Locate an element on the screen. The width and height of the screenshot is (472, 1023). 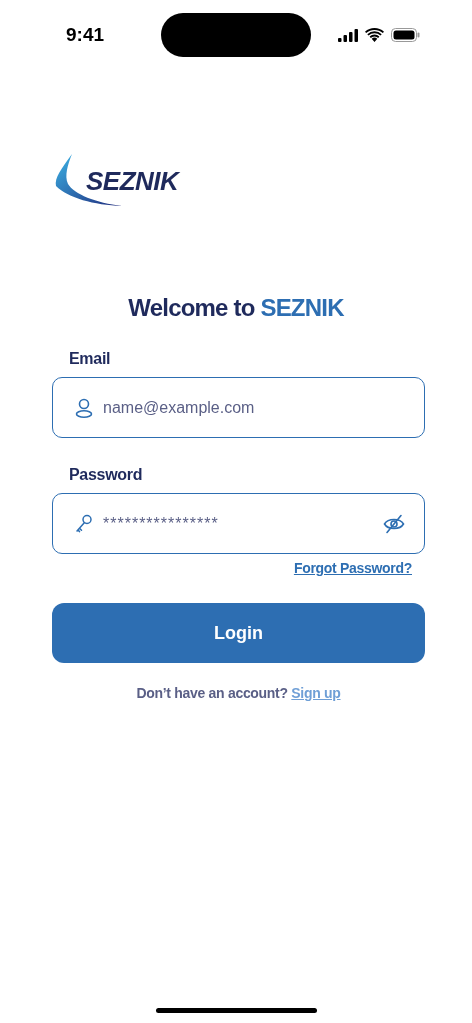
status-time: 9:41 is located at coordinates (85, 35).